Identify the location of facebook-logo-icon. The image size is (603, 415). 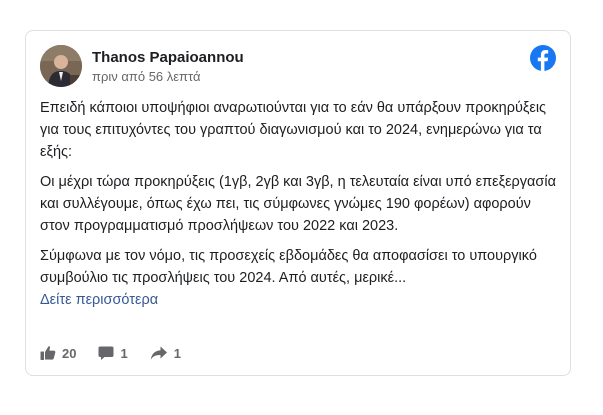
(543, 58).